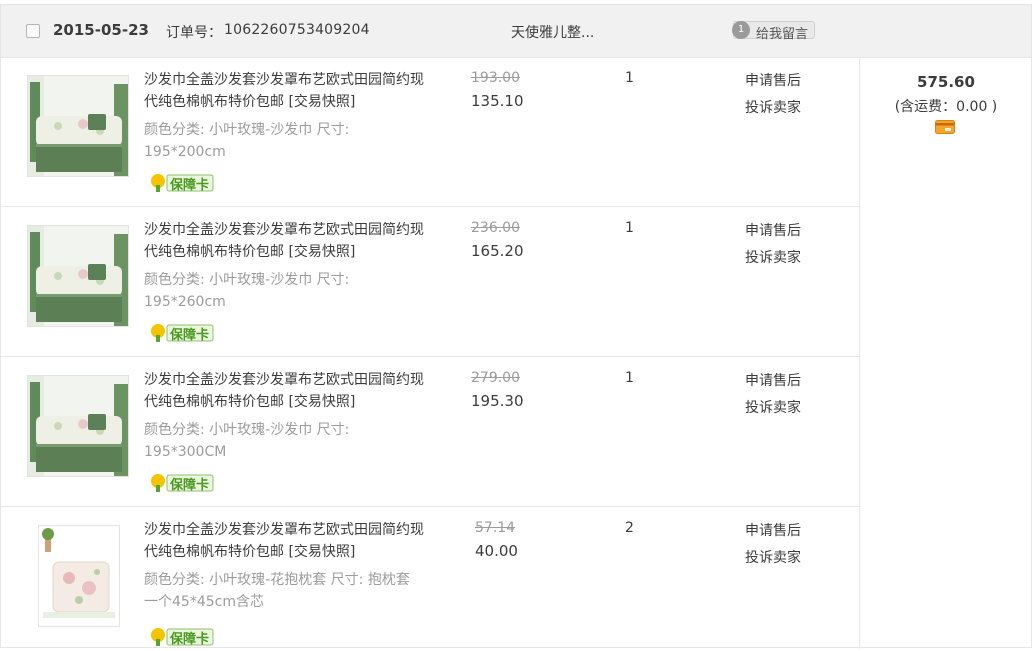  I want to click on shipping-fee: (含运费：0.00 ), so click(946, 107).